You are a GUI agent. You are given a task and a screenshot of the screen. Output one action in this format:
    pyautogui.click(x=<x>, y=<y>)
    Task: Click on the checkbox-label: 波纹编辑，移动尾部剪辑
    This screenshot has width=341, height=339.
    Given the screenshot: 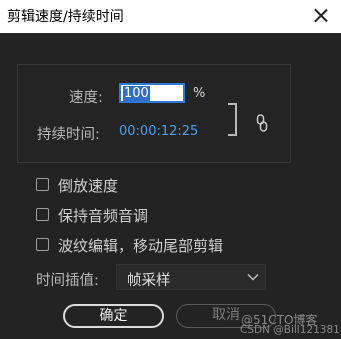 What is the action you would take?
    pyautogui.click(x=141, y=246)
    